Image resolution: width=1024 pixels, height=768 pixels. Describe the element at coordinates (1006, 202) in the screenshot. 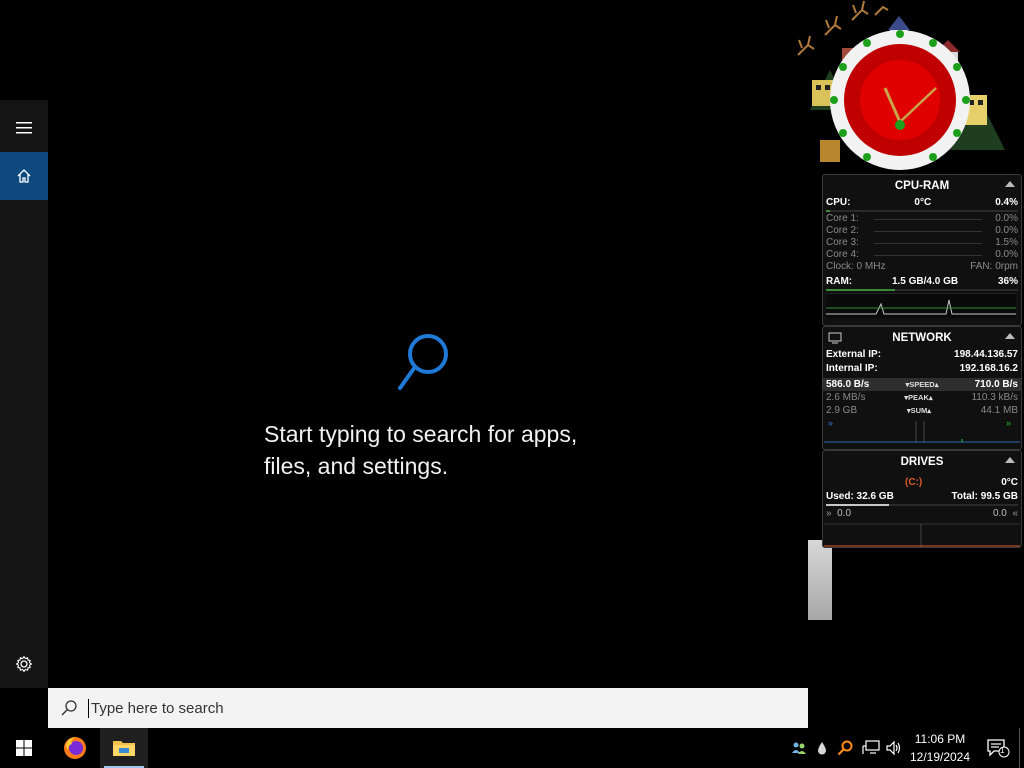

I see `cpu-percent: 0.4%` at that location.